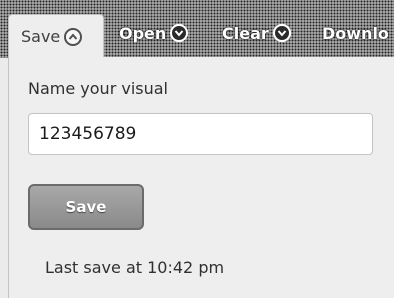 The width and height of the screenshot is (394, 298). I want to click on tab-open: Open, so click(154, 33).